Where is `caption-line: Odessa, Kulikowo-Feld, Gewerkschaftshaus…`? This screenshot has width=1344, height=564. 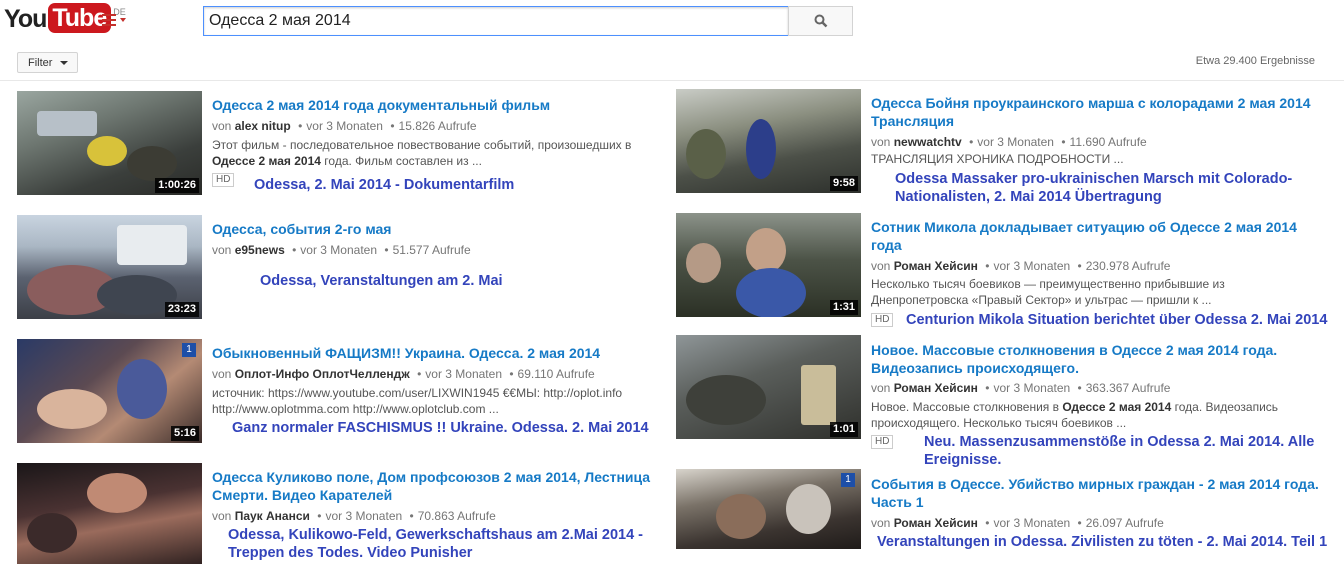 caption-line: Odessa, Kulikowo-Feld, Gewerkschaftshaus… is located at coordinates (436, 535).